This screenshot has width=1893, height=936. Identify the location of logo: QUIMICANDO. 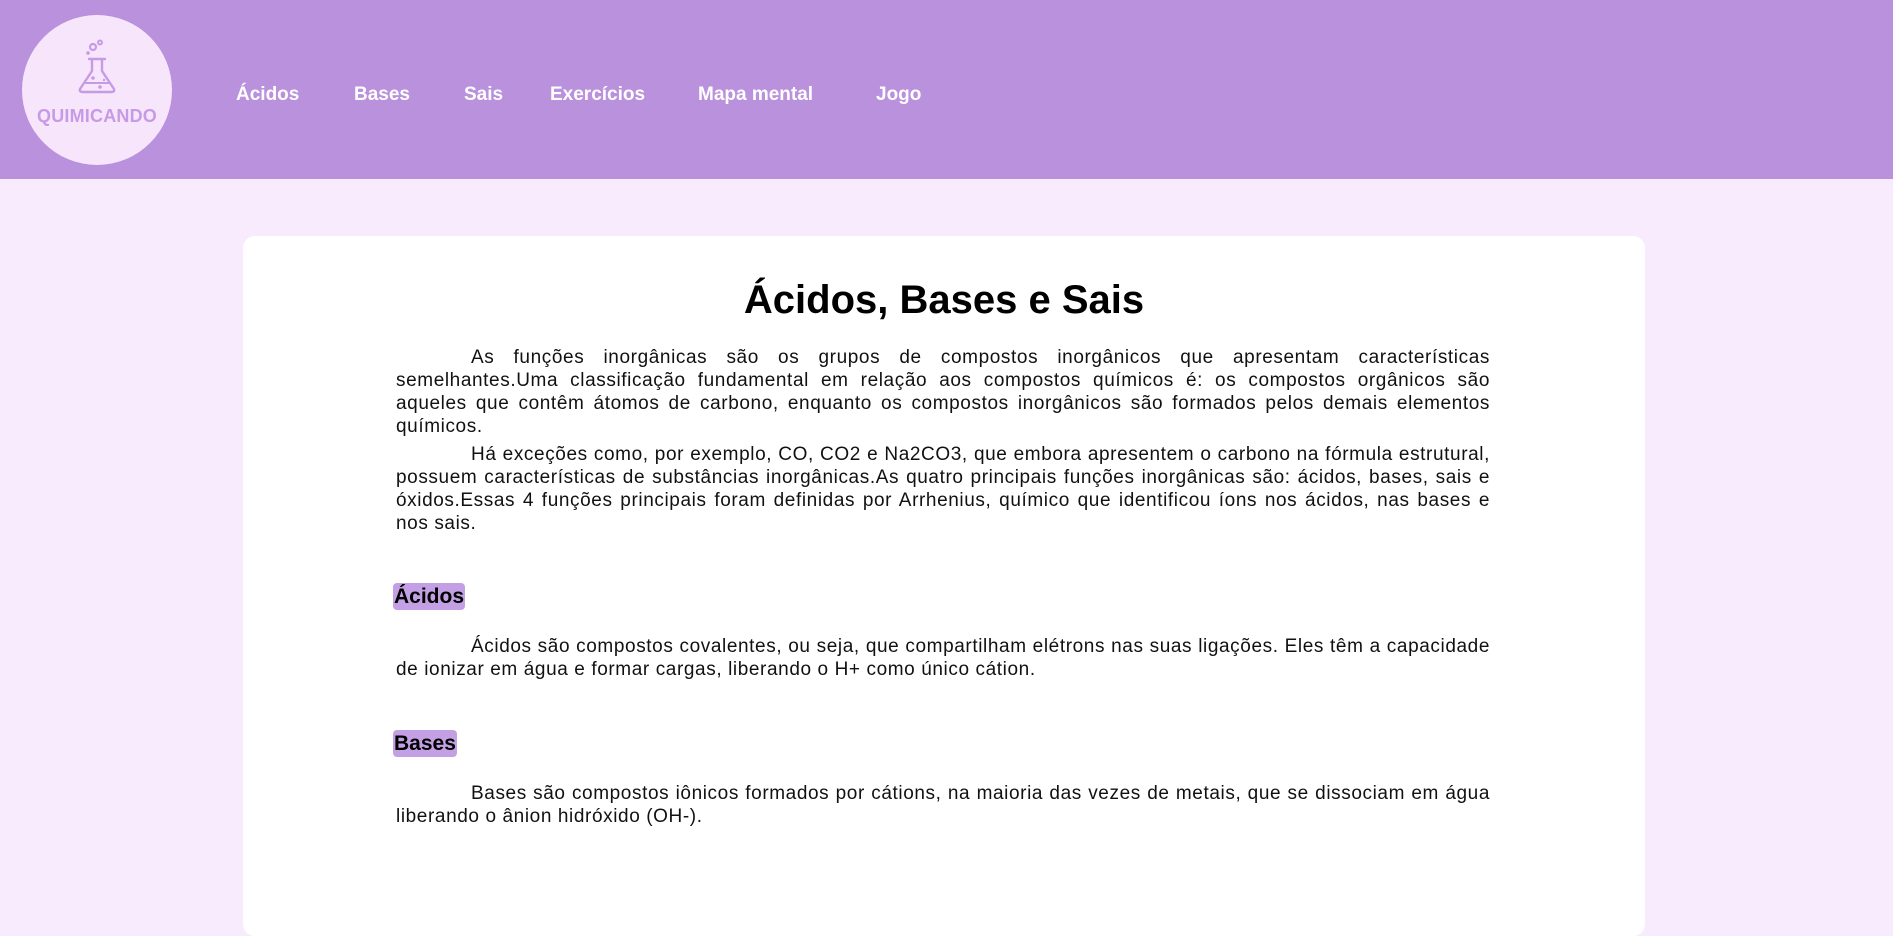
(97, 90).